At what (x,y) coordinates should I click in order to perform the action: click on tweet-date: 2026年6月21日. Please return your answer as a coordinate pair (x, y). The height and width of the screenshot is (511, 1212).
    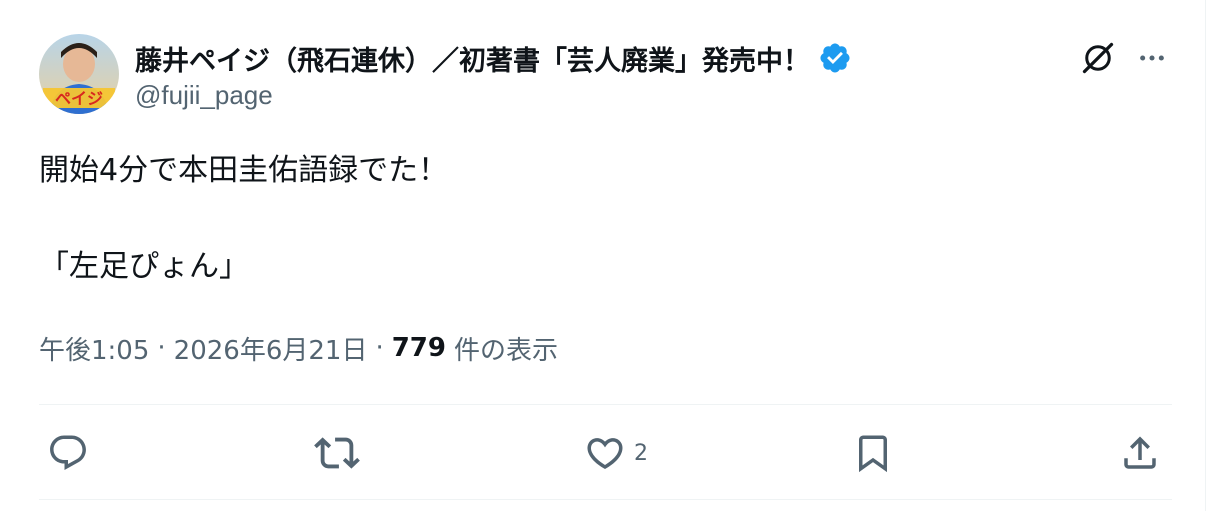
    Looking at the image, I should click on (271, 348).